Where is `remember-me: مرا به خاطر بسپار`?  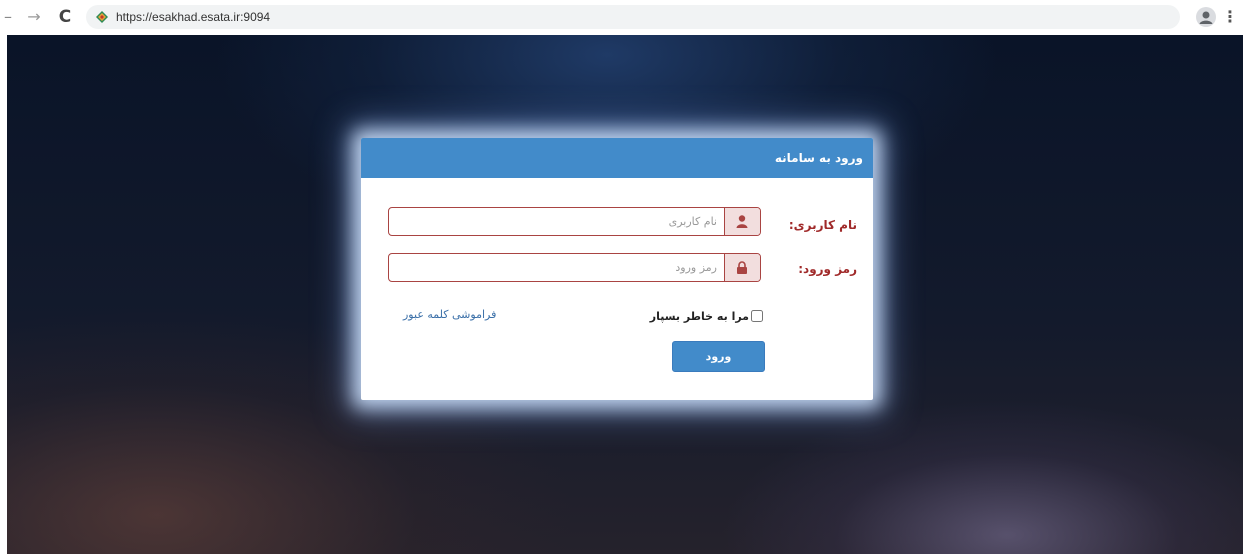
remember-me: مرا به خاطر بسپار is located at coordinates (706, 316).